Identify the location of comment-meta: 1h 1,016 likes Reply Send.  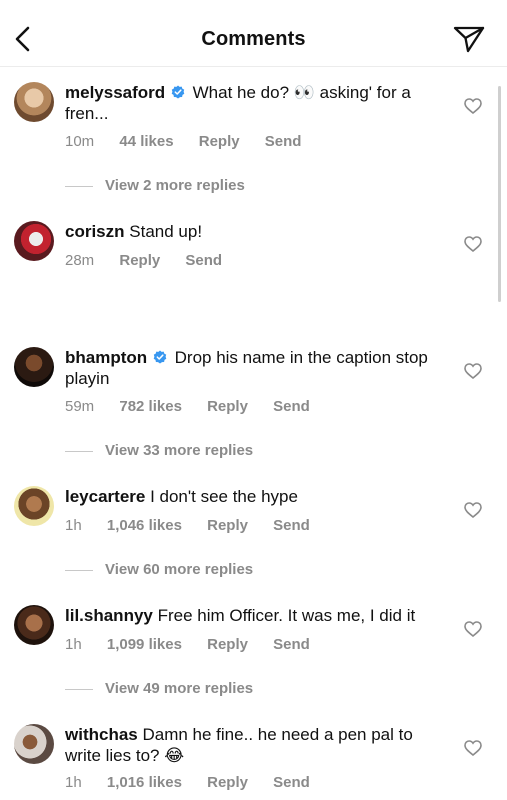
(198, 782).